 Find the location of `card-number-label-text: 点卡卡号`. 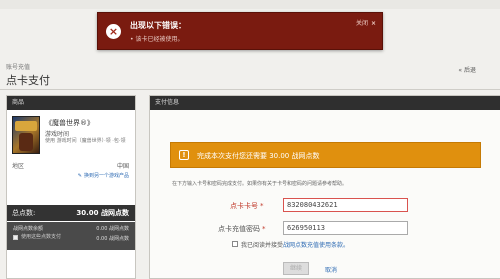

card-number-label-text: 点卡卡号 is located at coordinates (244, 206).